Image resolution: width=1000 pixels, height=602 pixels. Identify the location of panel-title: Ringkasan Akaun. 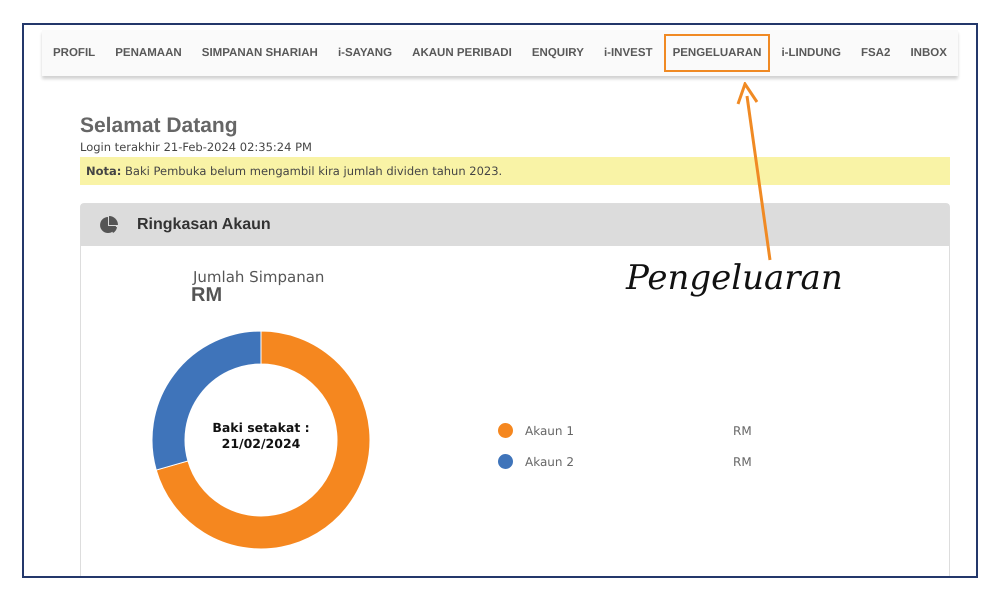
(204, 225).